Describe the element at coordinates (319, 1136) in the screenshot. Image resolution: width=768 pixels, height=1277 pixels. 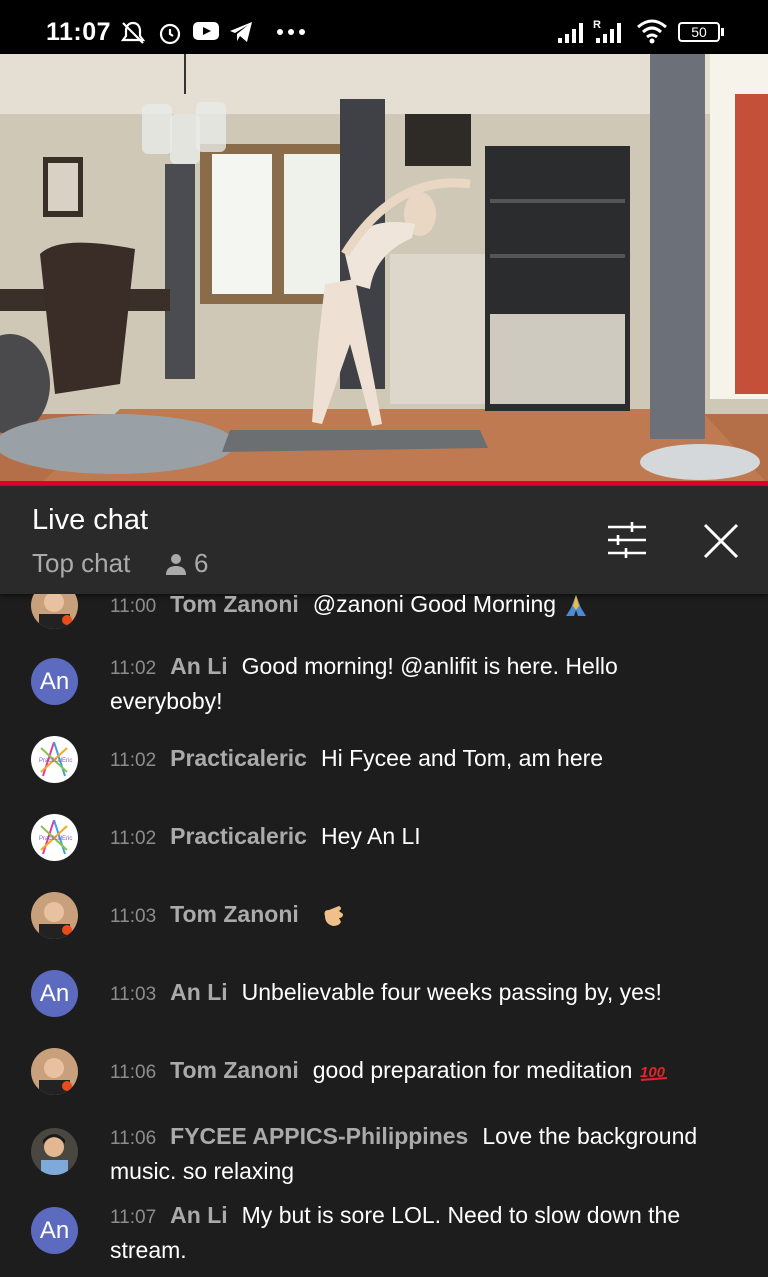
I see `message-author: FYCEE APPICS-Philippines` at that location.